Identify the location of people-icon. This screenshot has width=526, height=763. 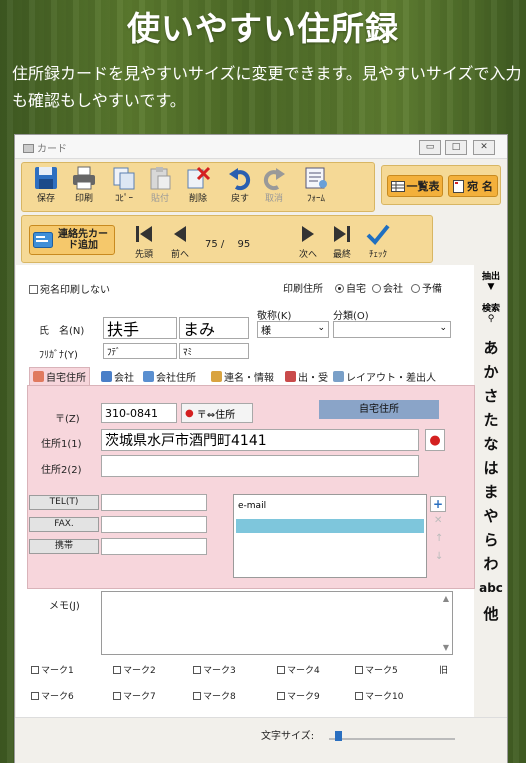
(216, 376).